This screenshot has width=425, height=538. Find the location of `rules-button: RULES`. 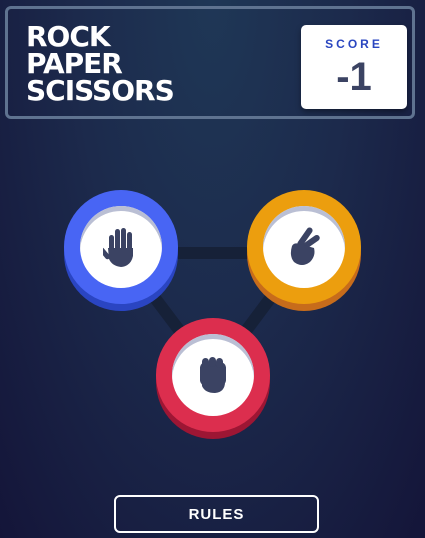

rules-button: RULES is located at coordinates (216, 514).